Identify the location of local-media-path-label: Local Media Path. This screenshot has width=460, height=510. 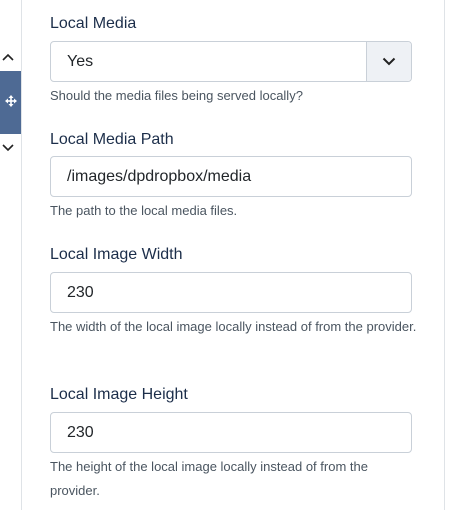
(112, 139).